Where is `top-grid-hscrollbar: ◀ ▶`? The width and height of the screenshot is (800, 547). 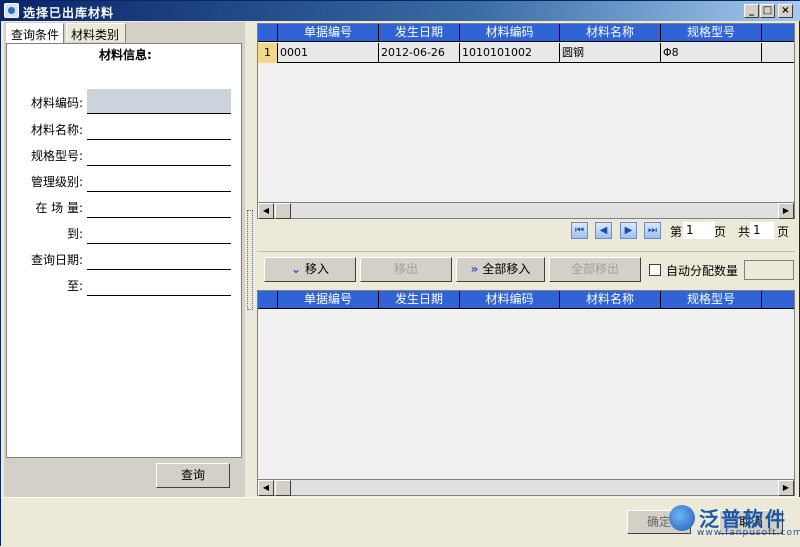
top-grid-hscrollbar: ◀ ▶ is located at coordinates (526, 210).